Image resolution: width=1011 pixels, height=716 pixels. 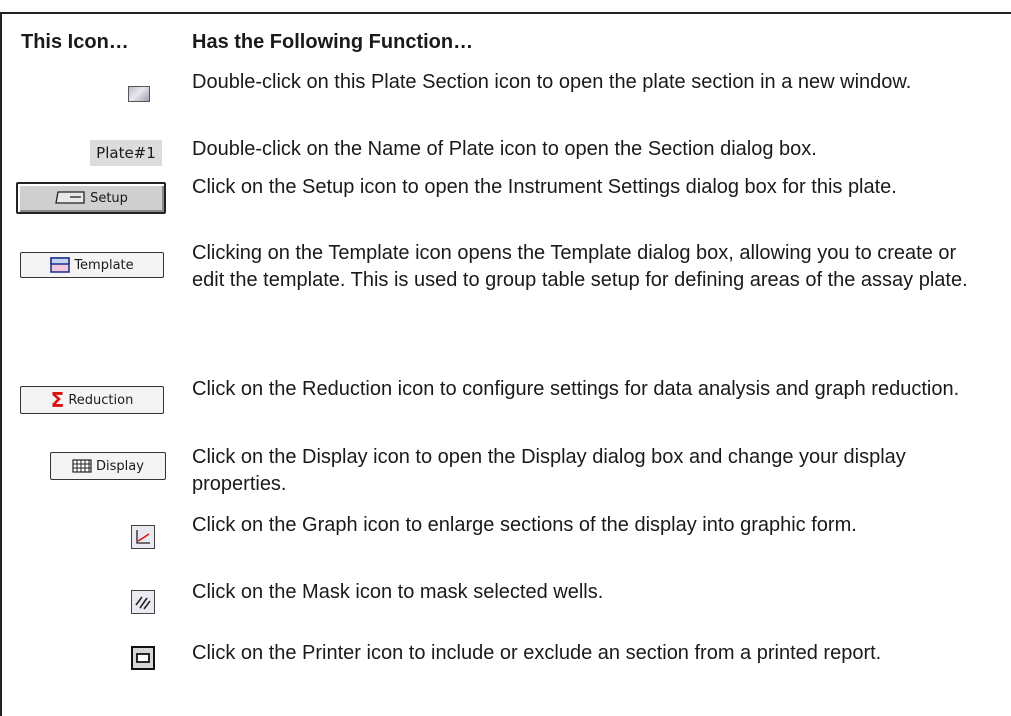 I want to click on mask-icon-face, so click(x=143, y=602).